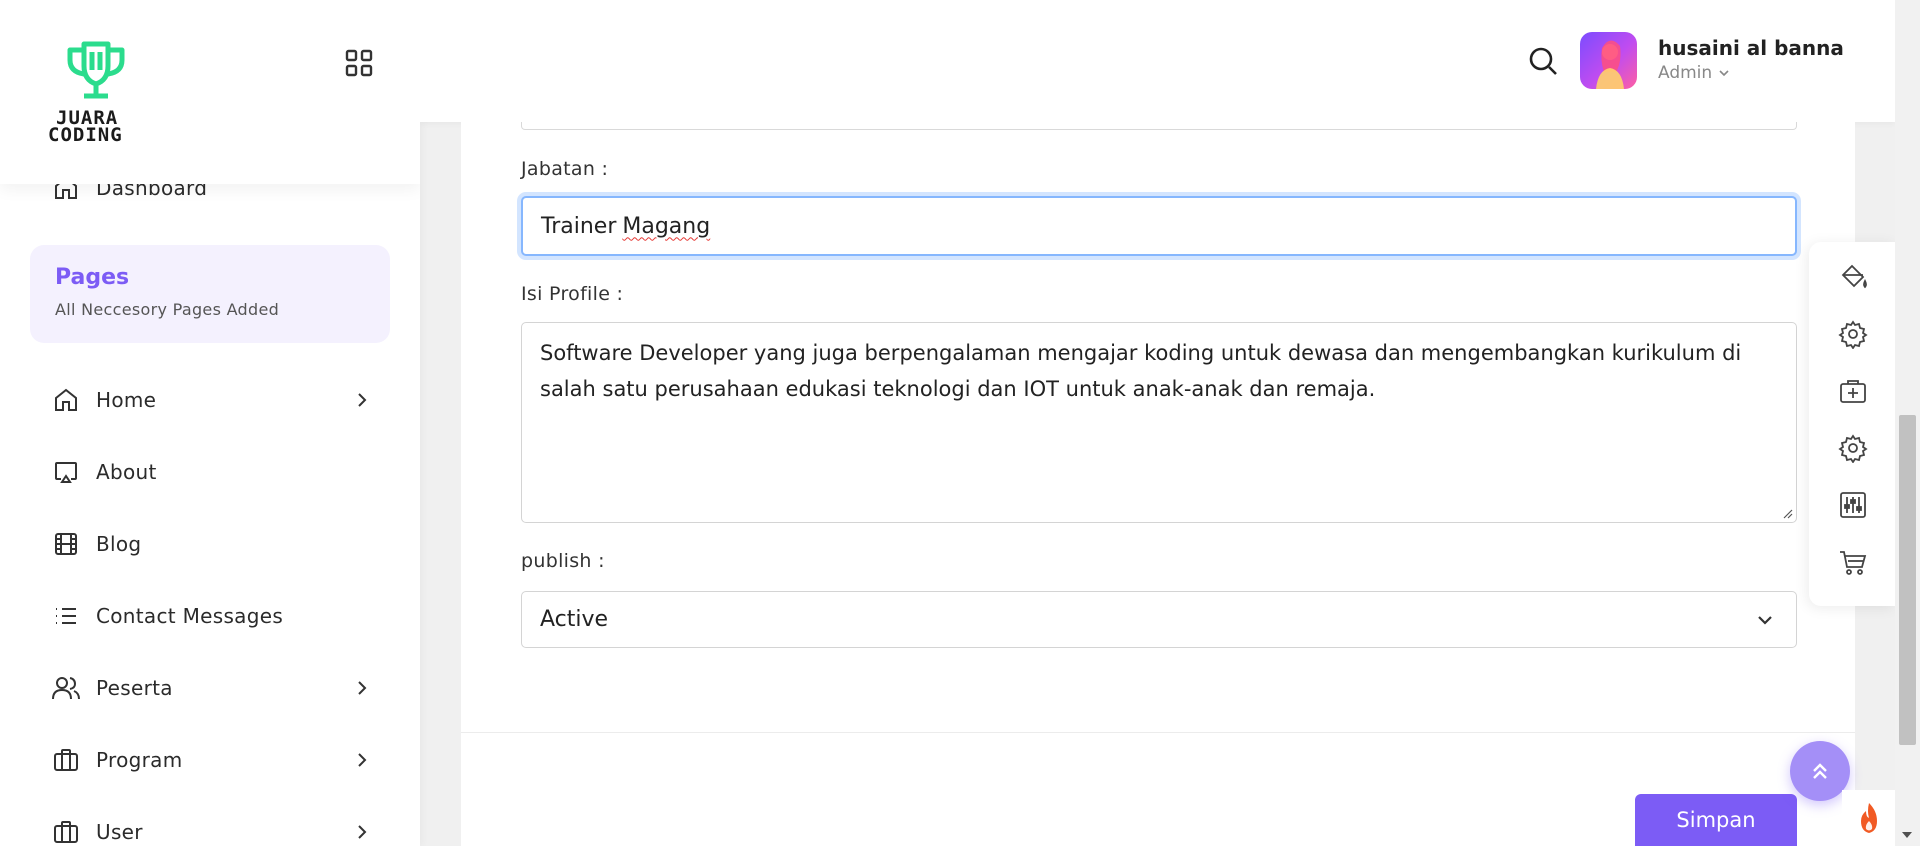  I want to click on sidebar-item-peserta: Peserta, so click(212, 688).